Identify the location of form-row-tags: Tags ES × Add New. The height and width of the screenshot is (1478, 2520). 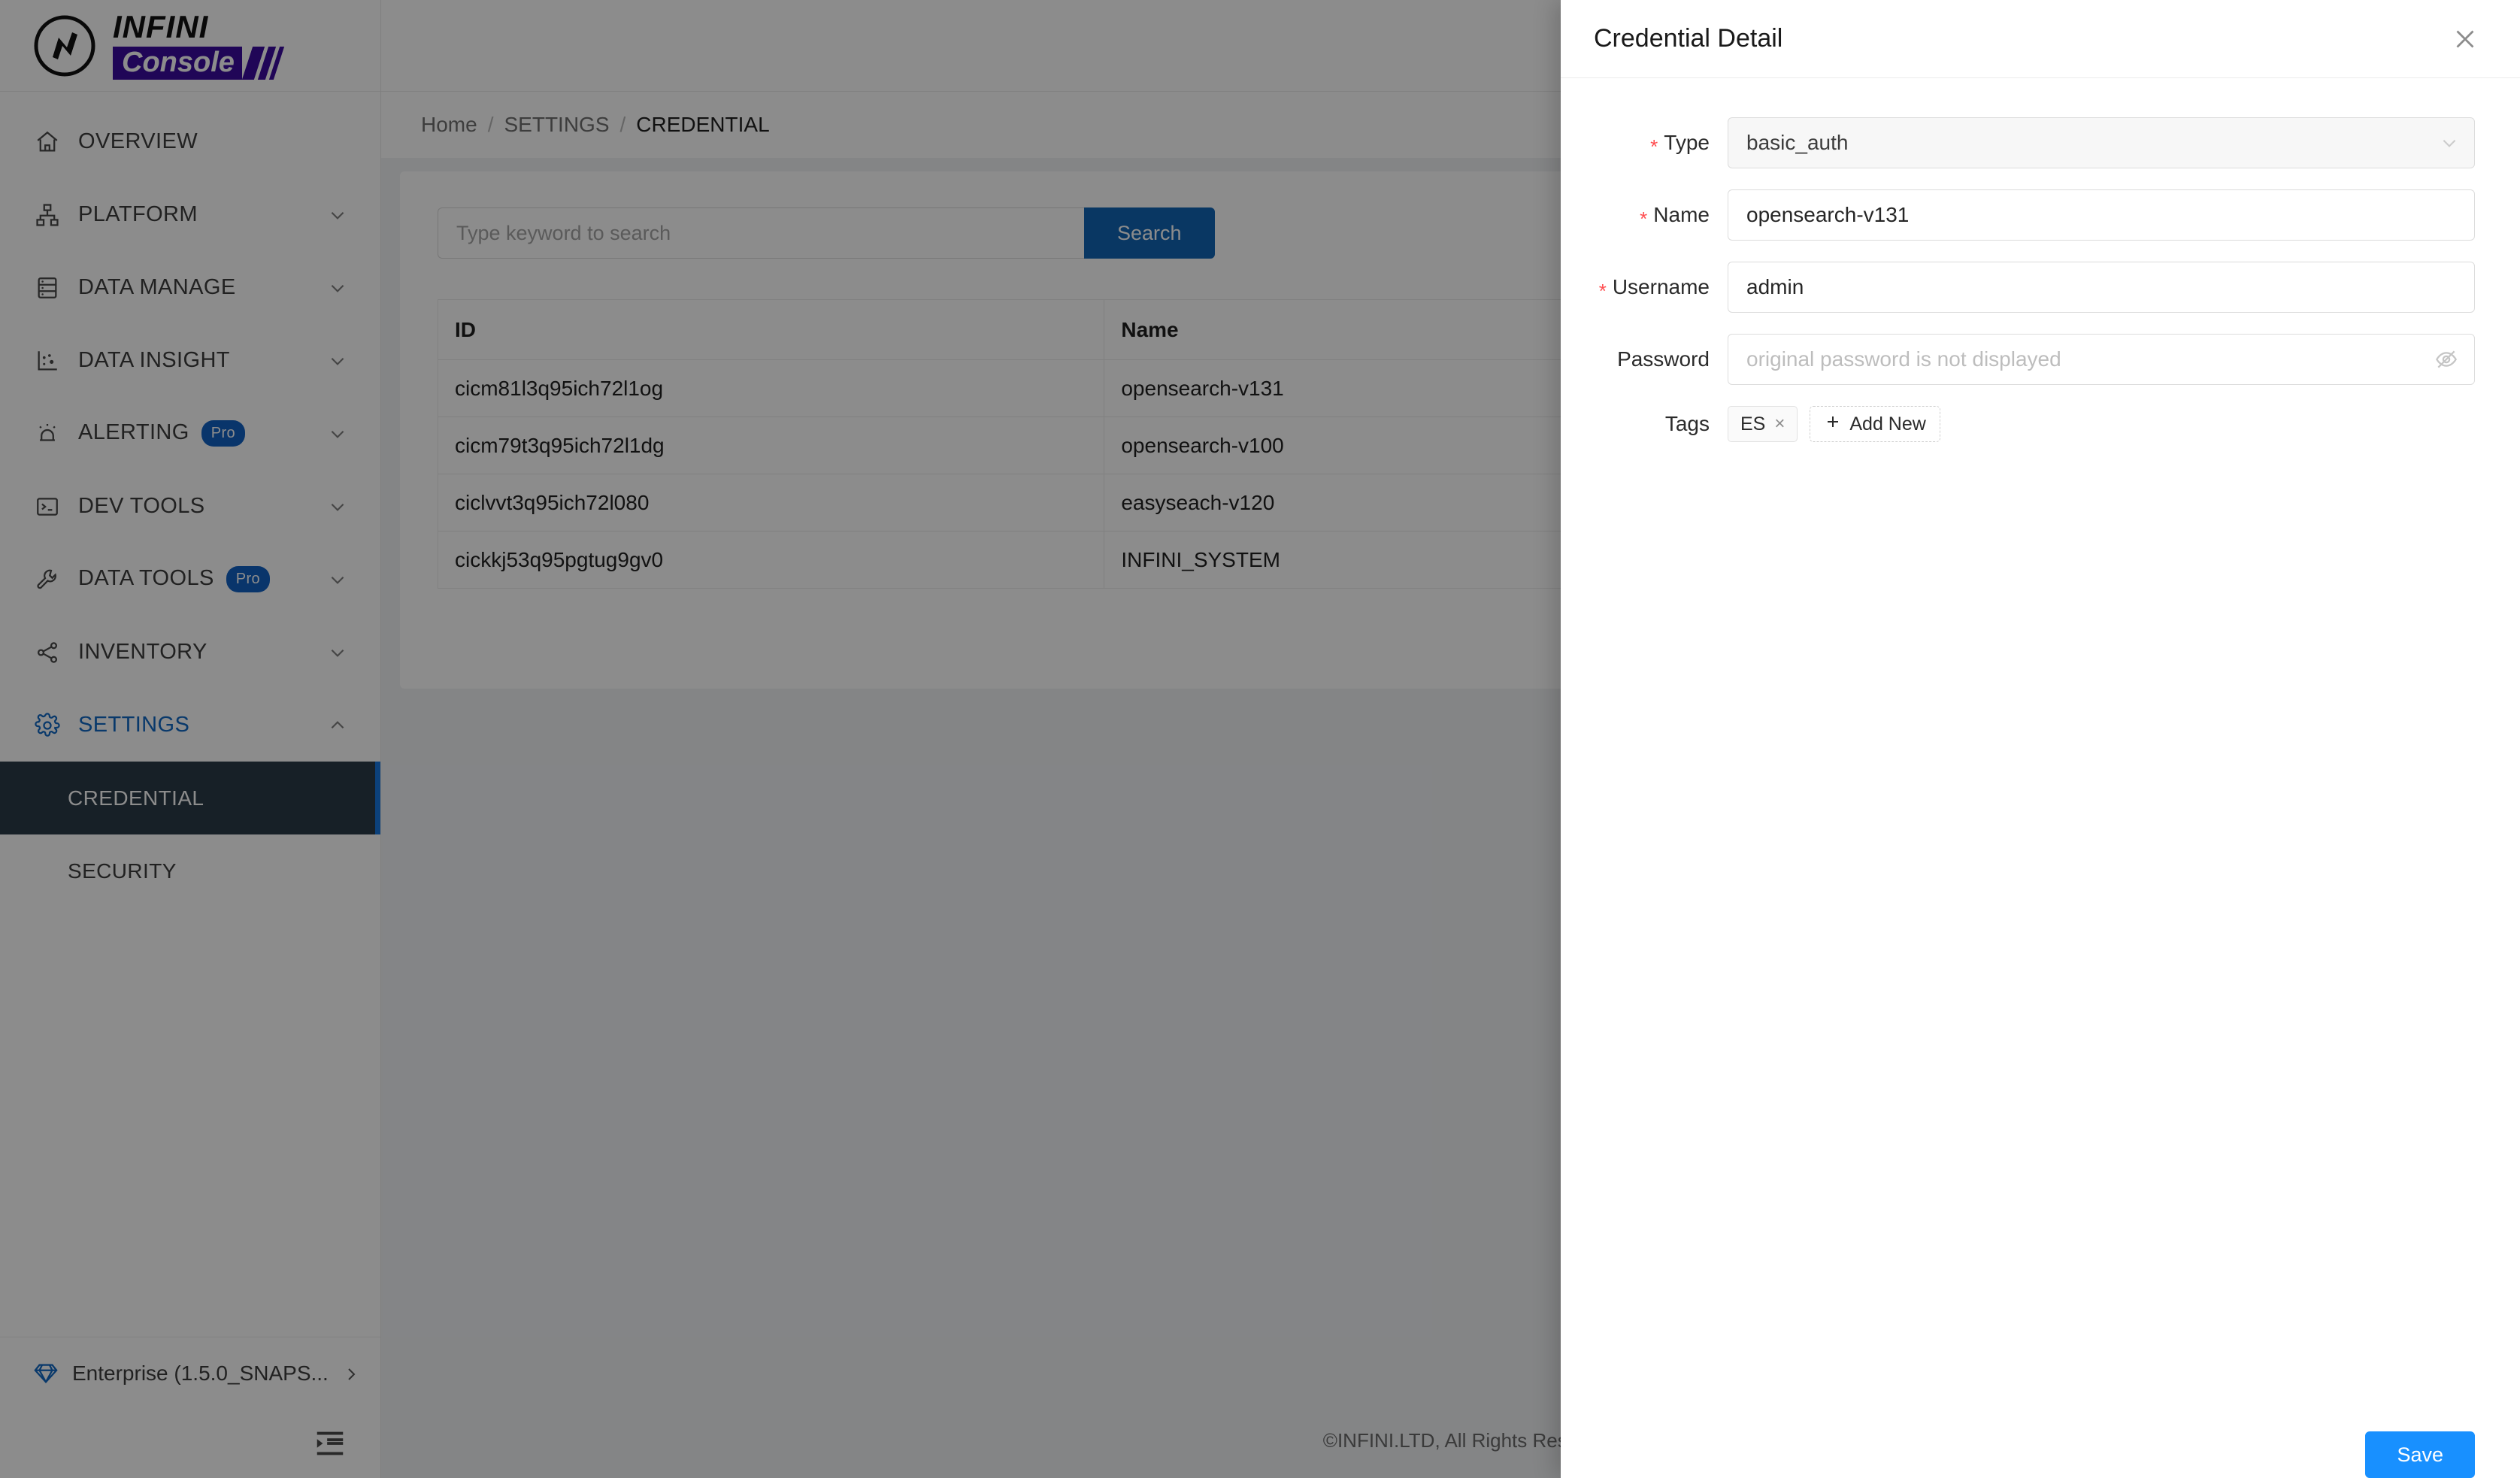
(2018, 424).